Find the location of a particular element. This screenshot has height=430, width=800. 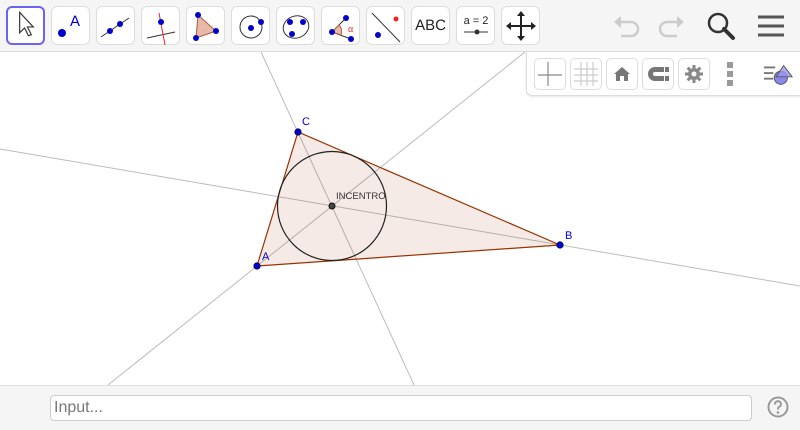

tool-button: A is located at coordinates (70, 25).